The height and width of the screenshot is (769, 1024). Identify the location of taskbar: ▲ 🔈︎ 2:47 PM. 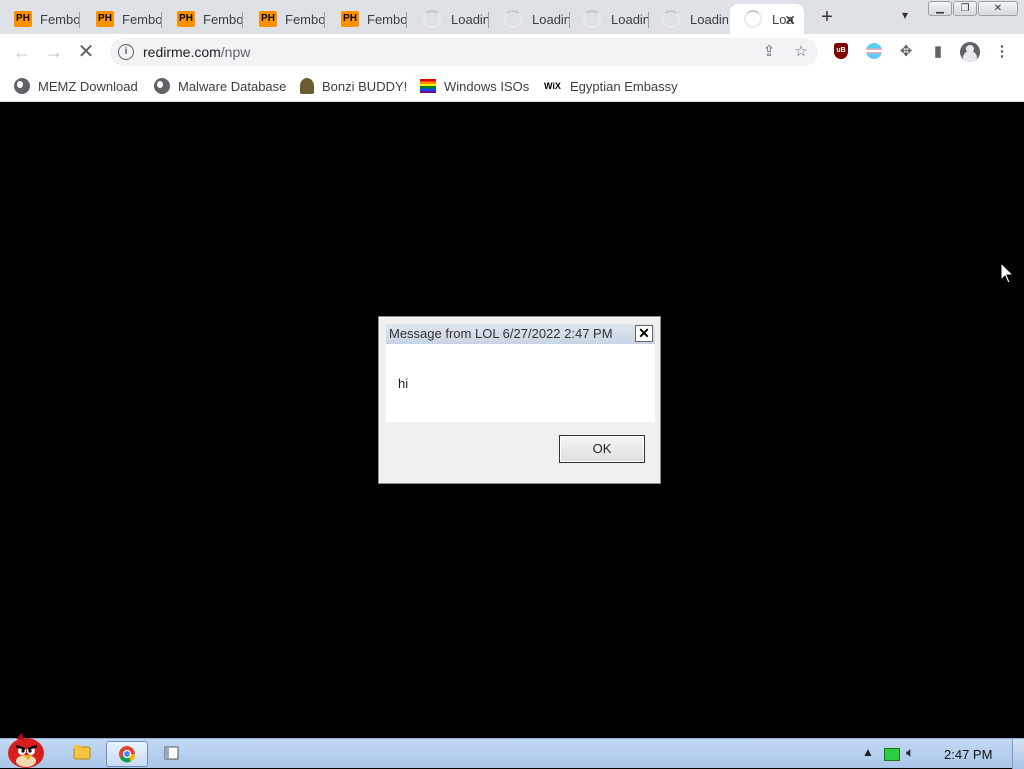
(512, 751).